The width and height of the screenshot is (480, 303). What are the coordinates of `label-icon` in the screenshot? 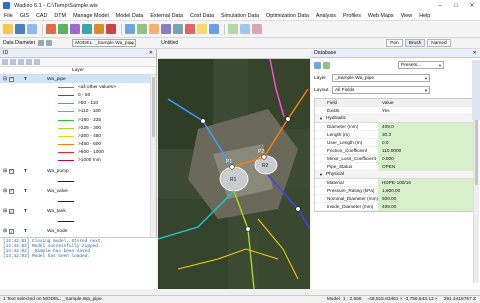 It's located at (257, 29).